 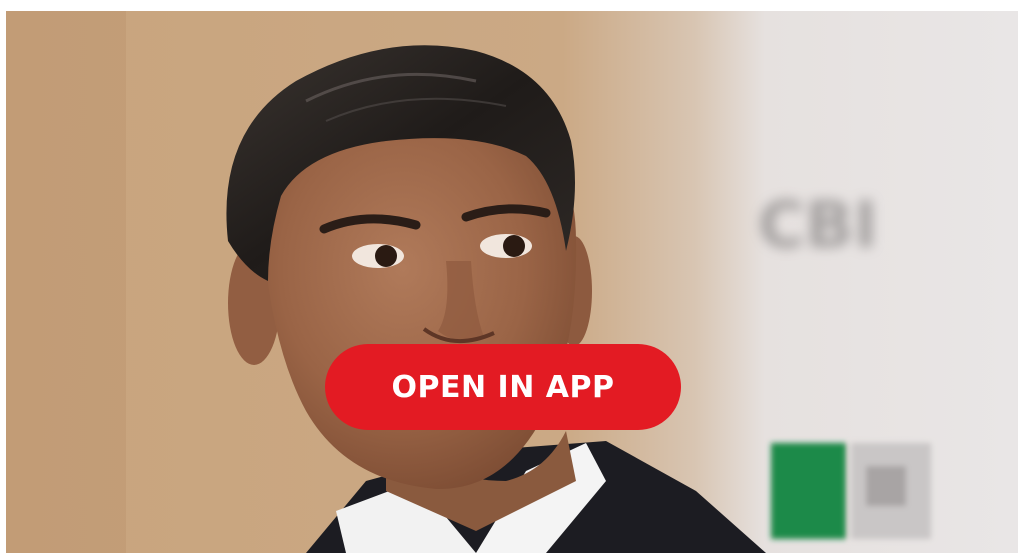 What do you see at coordinates (503, 387) in the screenshot?
I see `open-in-app-button: OPEN IN APP` at bounding box center [503, 387].